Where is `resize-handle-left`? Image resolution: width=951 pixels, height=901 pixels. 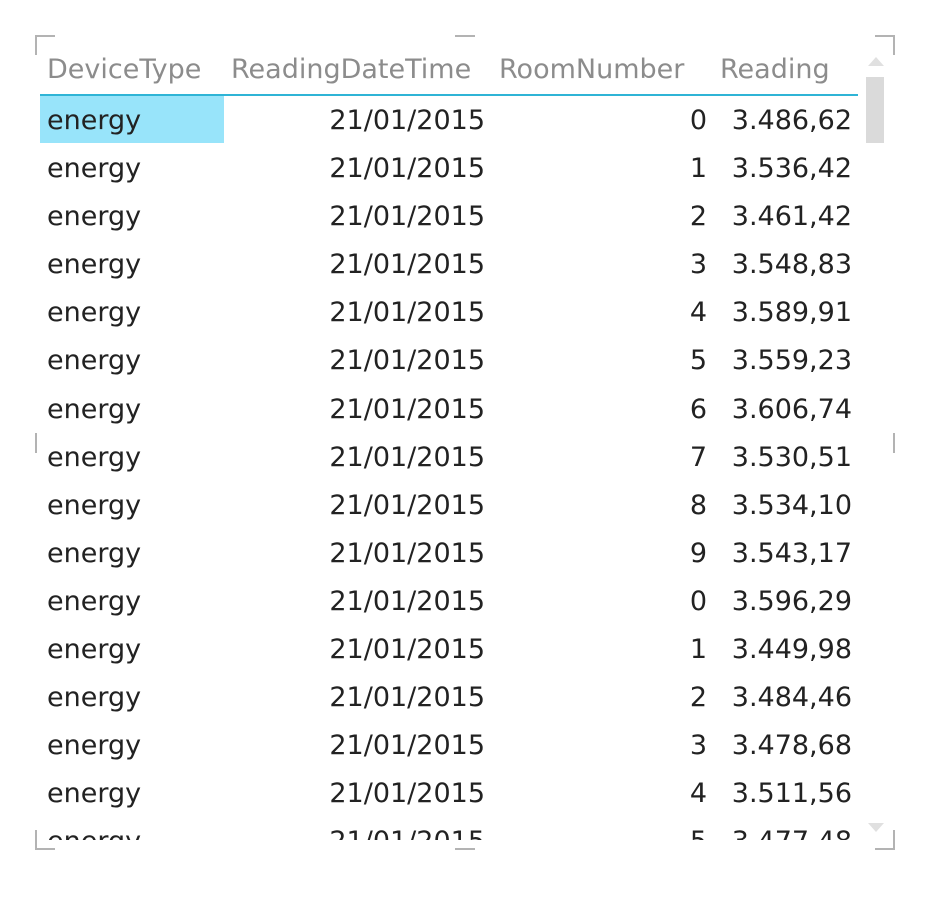 resize-handle-left is located at coordinates (36, 443).